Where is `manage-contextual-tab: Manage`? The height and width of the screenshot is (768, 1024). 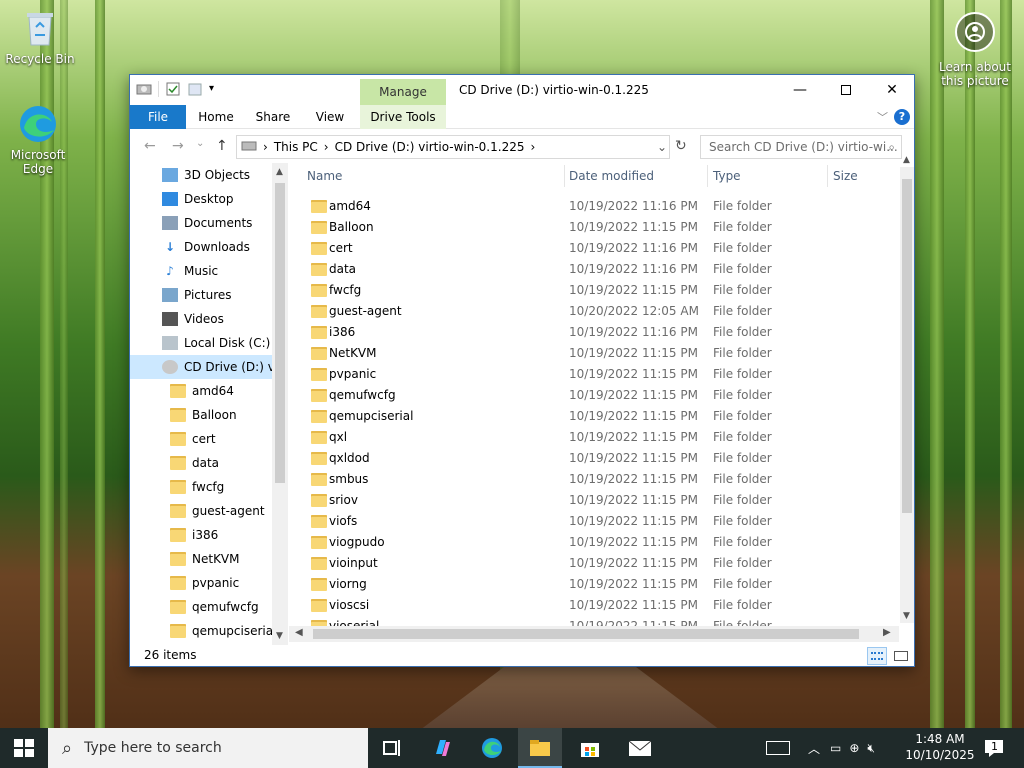
manage-contextual-tab: Manage is located at coordinates (403, 92).